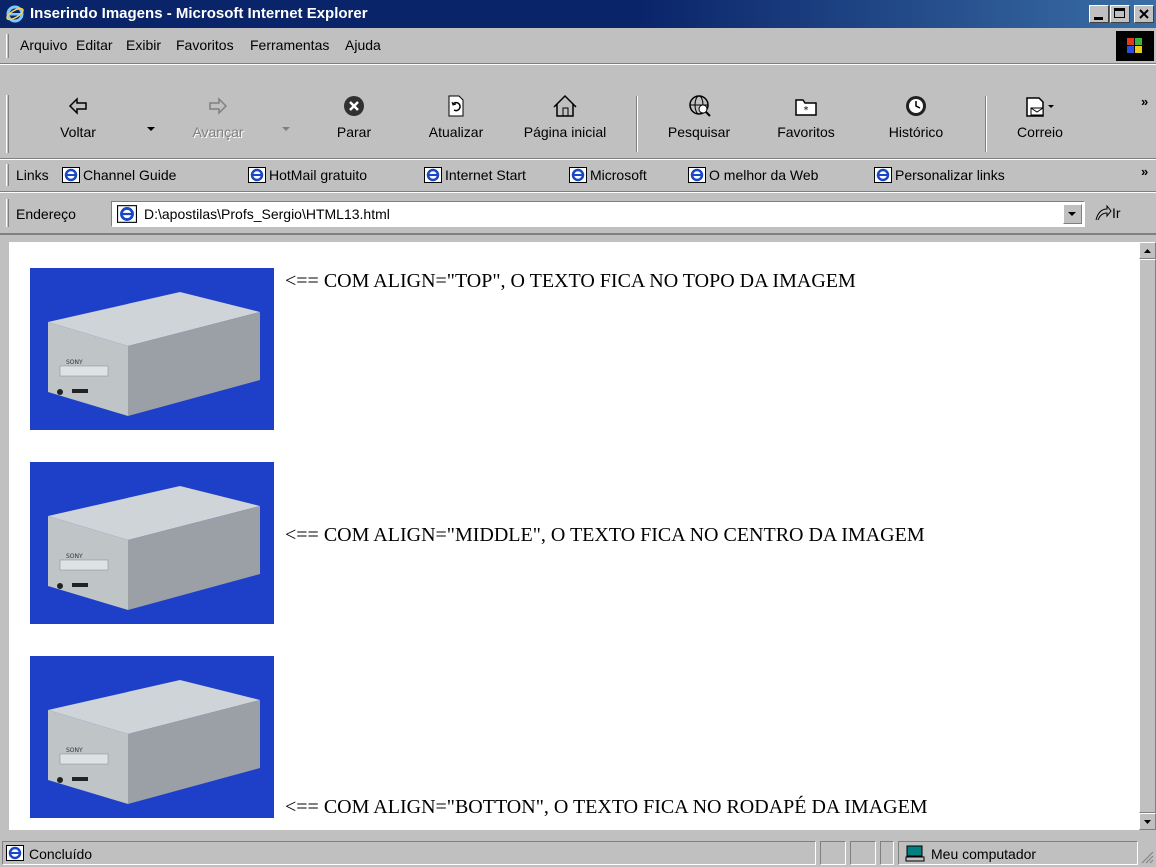 The width and height of the screenshot is (1156, 867). I want to click on links-chevron-icon: », so click(1144, 171).